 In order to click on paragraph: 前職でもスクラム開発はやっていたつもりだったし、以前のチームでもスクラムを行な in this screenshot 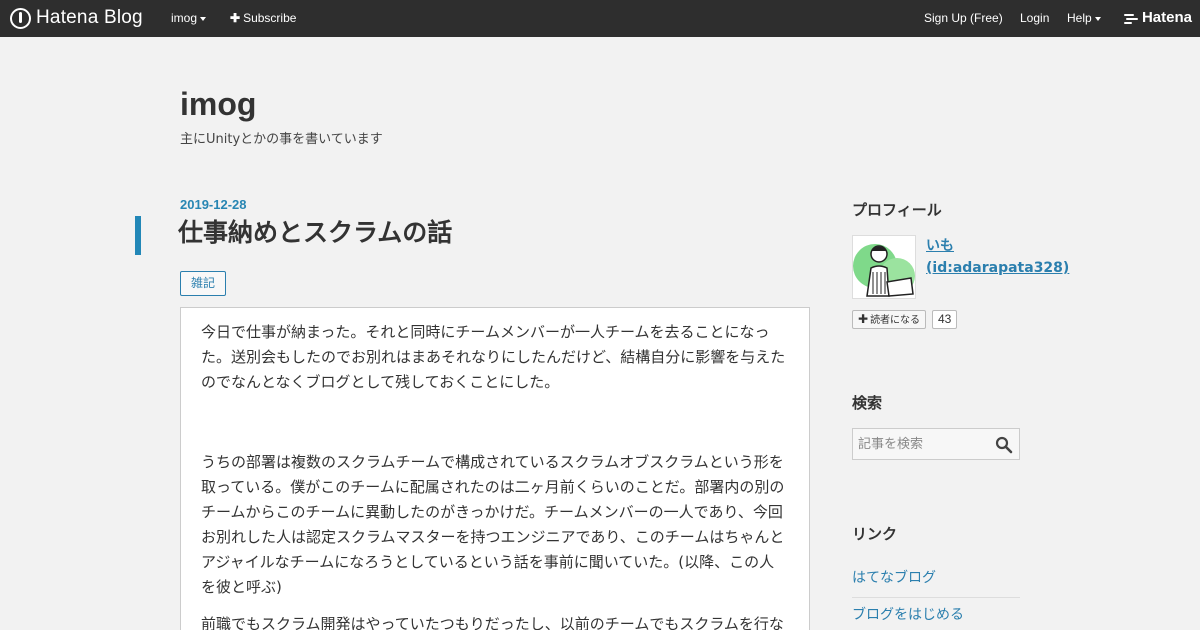, I will do `click(492, 622)`.